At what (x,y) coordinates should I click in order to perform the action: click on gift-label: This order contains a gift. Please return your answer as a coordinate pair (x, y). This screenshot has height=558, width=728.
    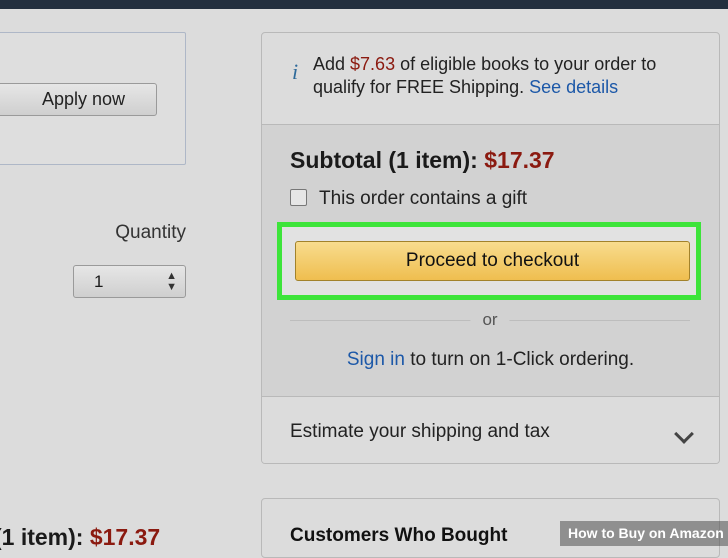
    Looking at the image, I should click on (423, 198).